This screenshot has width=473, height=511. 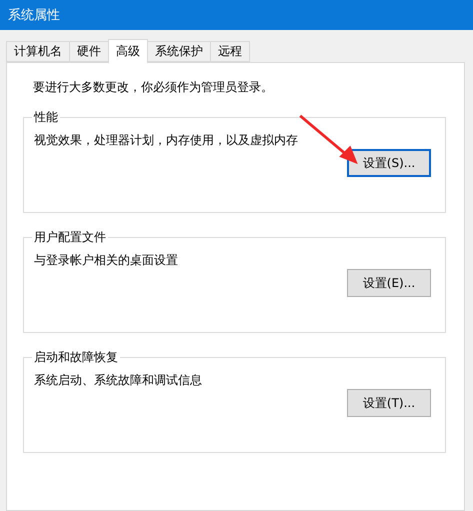 What do you see at coordinates (230, 51) in the screenshot?
I see `tab: 远程` at bounding box center [230, 51].